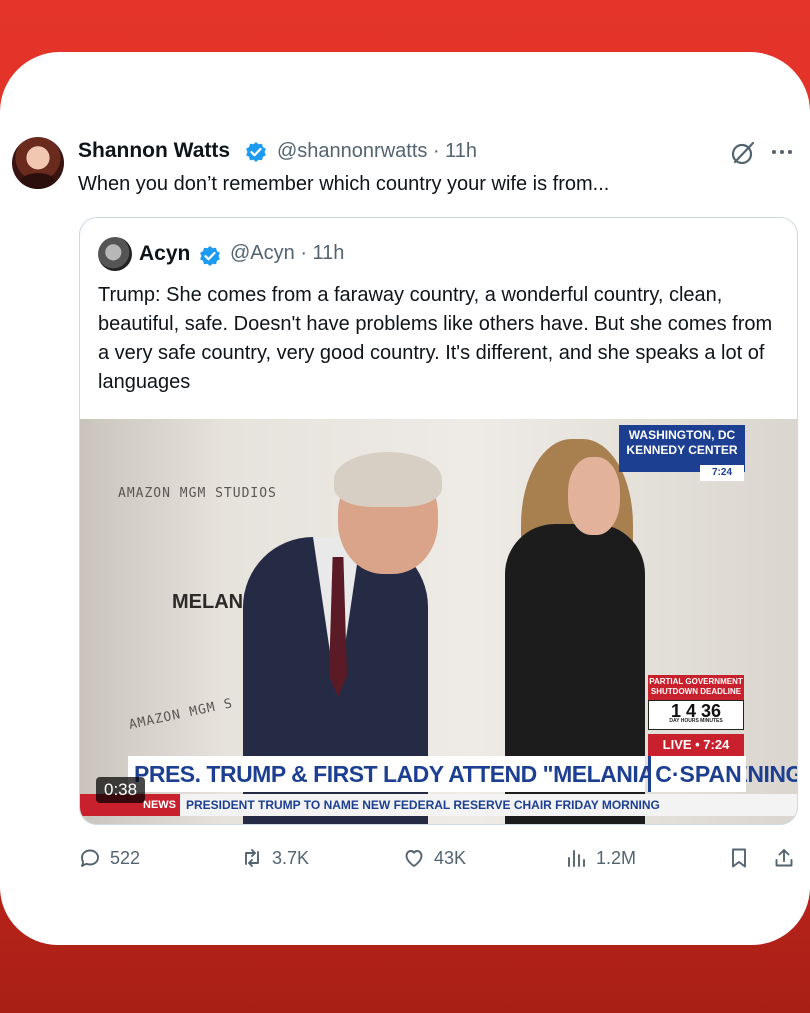 Image resolution: width=810 pixels, height=1013 pixels. What do you see at coordinates (696, 715) in the screenshot?
I see `shutdown-countdown: 1 4 36` at bounding box center [696, 715].